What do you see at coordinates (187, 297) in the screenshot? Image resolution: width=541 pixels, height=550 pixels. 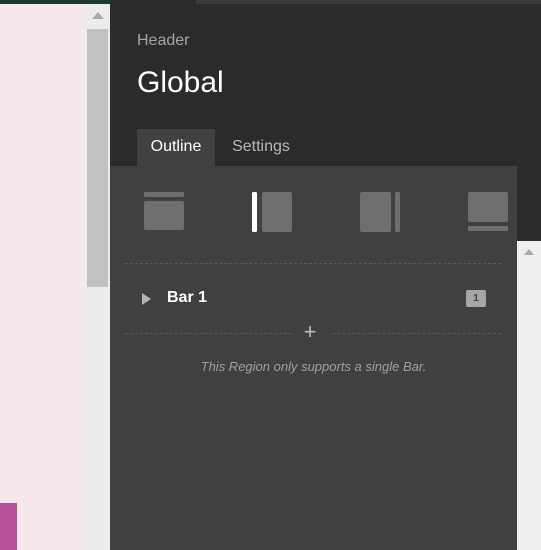 I see `bar-label: Bar 1` at bounding box center [187, 297].